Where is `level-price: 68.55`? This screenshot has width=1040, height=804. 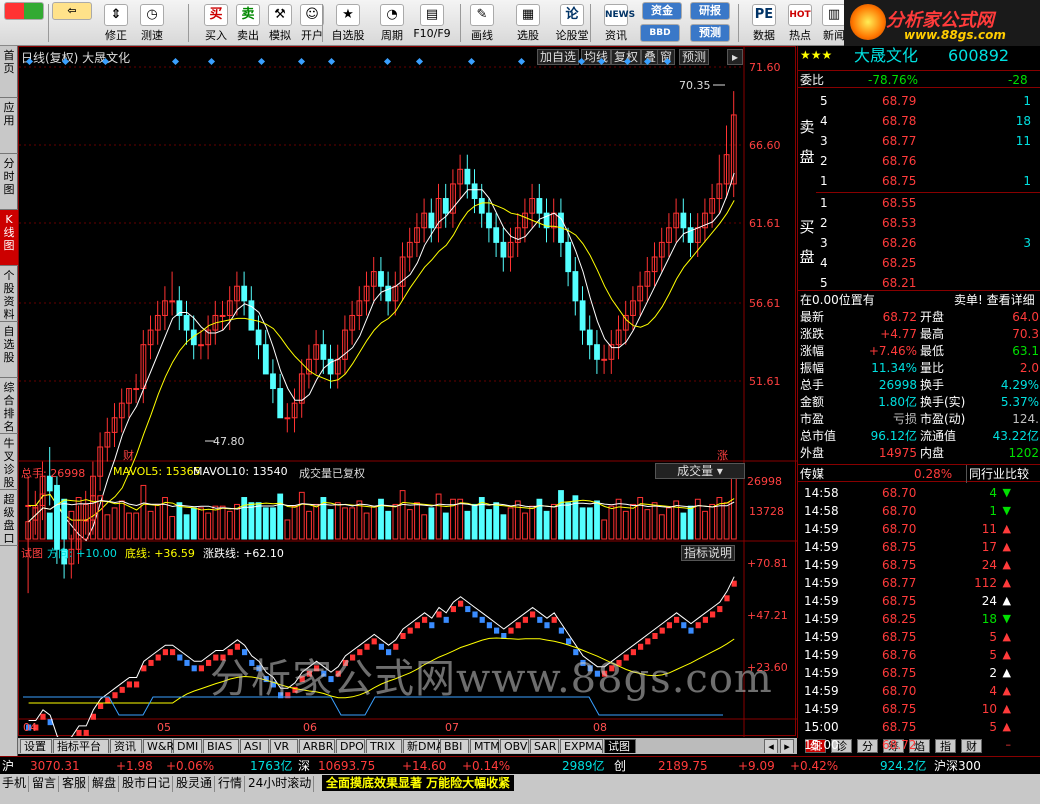 level-price: 68.55 is located at coordinates (899, 203).